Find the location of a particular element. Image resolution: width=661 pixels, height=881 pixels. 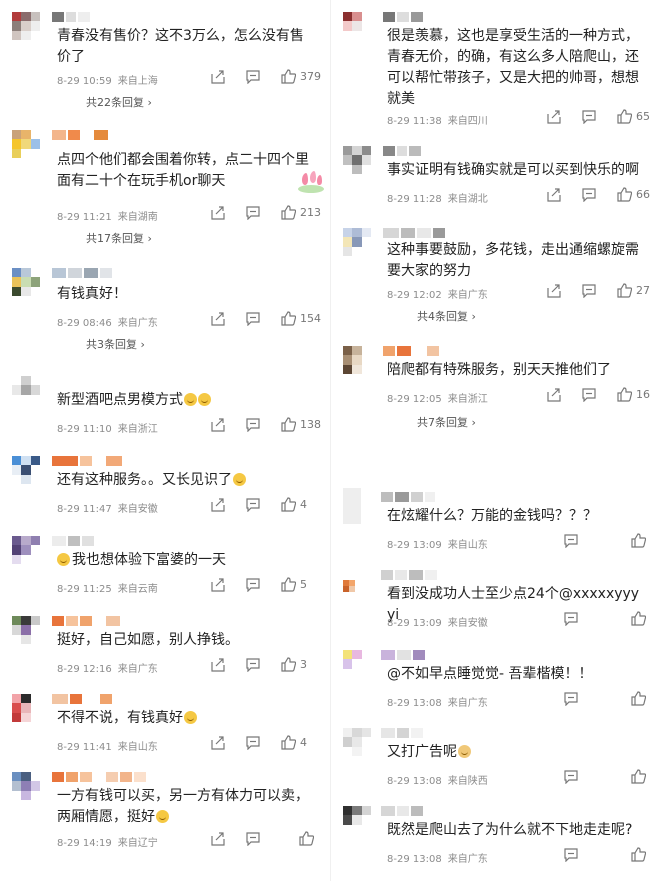

like-count: 138 is located at coordinates (310, 424).